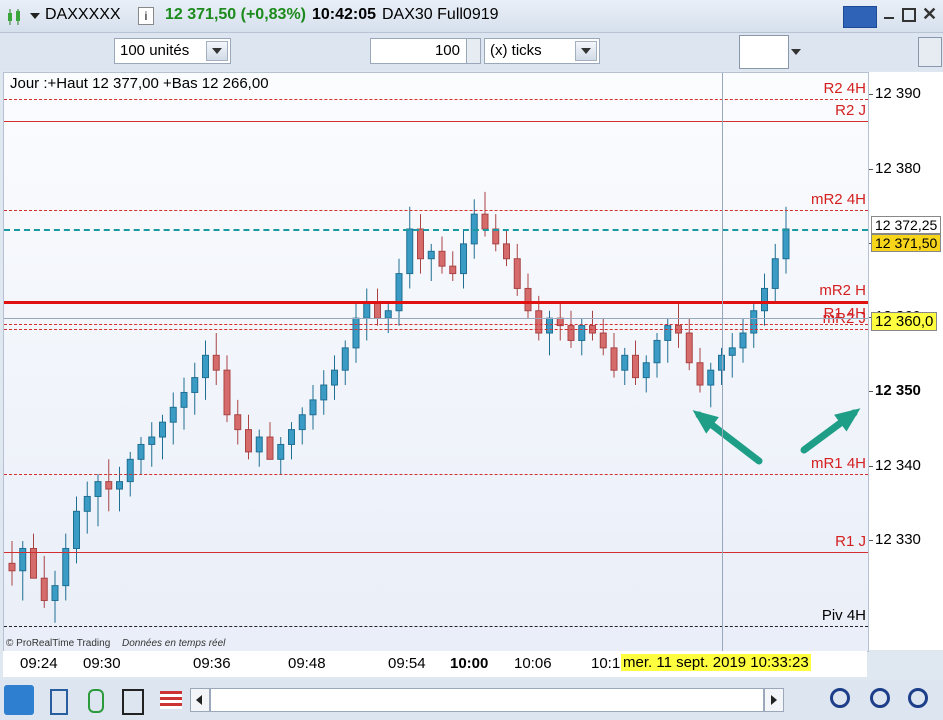 Image resolution: width=943 pixels, height=720 pixels. Describe the element at coordinates (909, 15) in the screenshot. I see `maximize-button` at that location.